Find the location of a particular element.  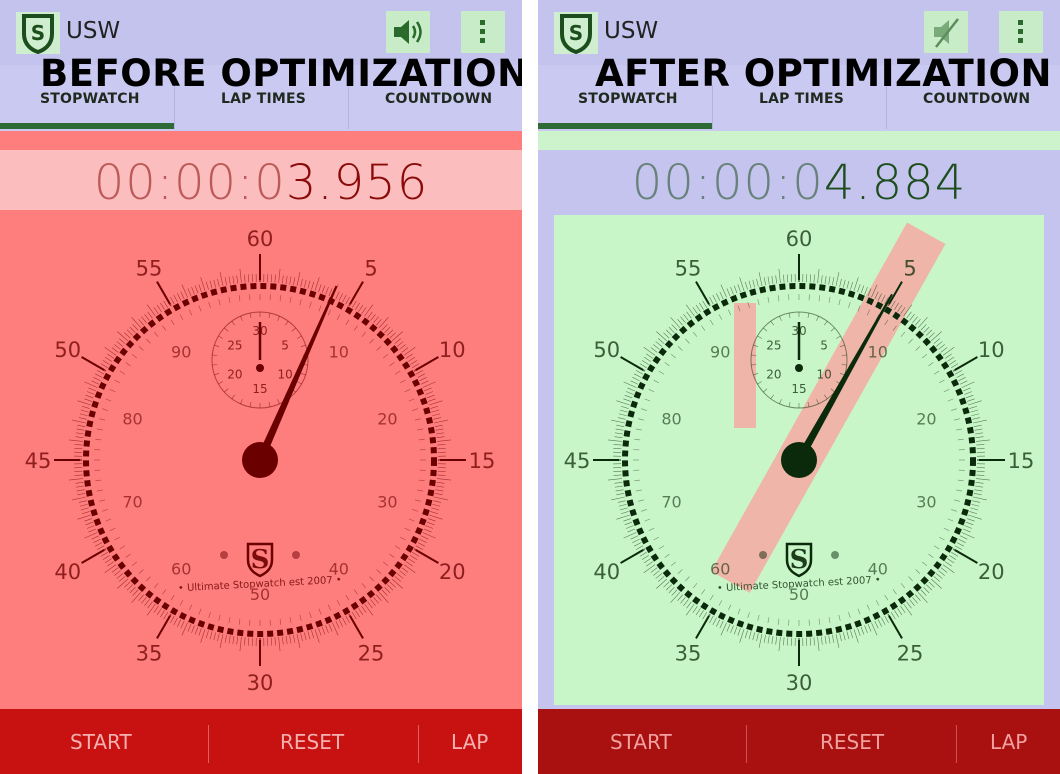

dial-inner-number: 30 is located at coordinates (926, 501).